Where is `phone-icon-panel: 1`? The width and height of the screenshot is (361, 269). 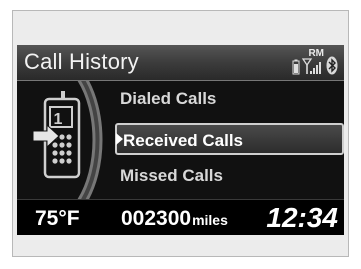 phone-icon-panel: 1 is located at coordinates (64, 140).